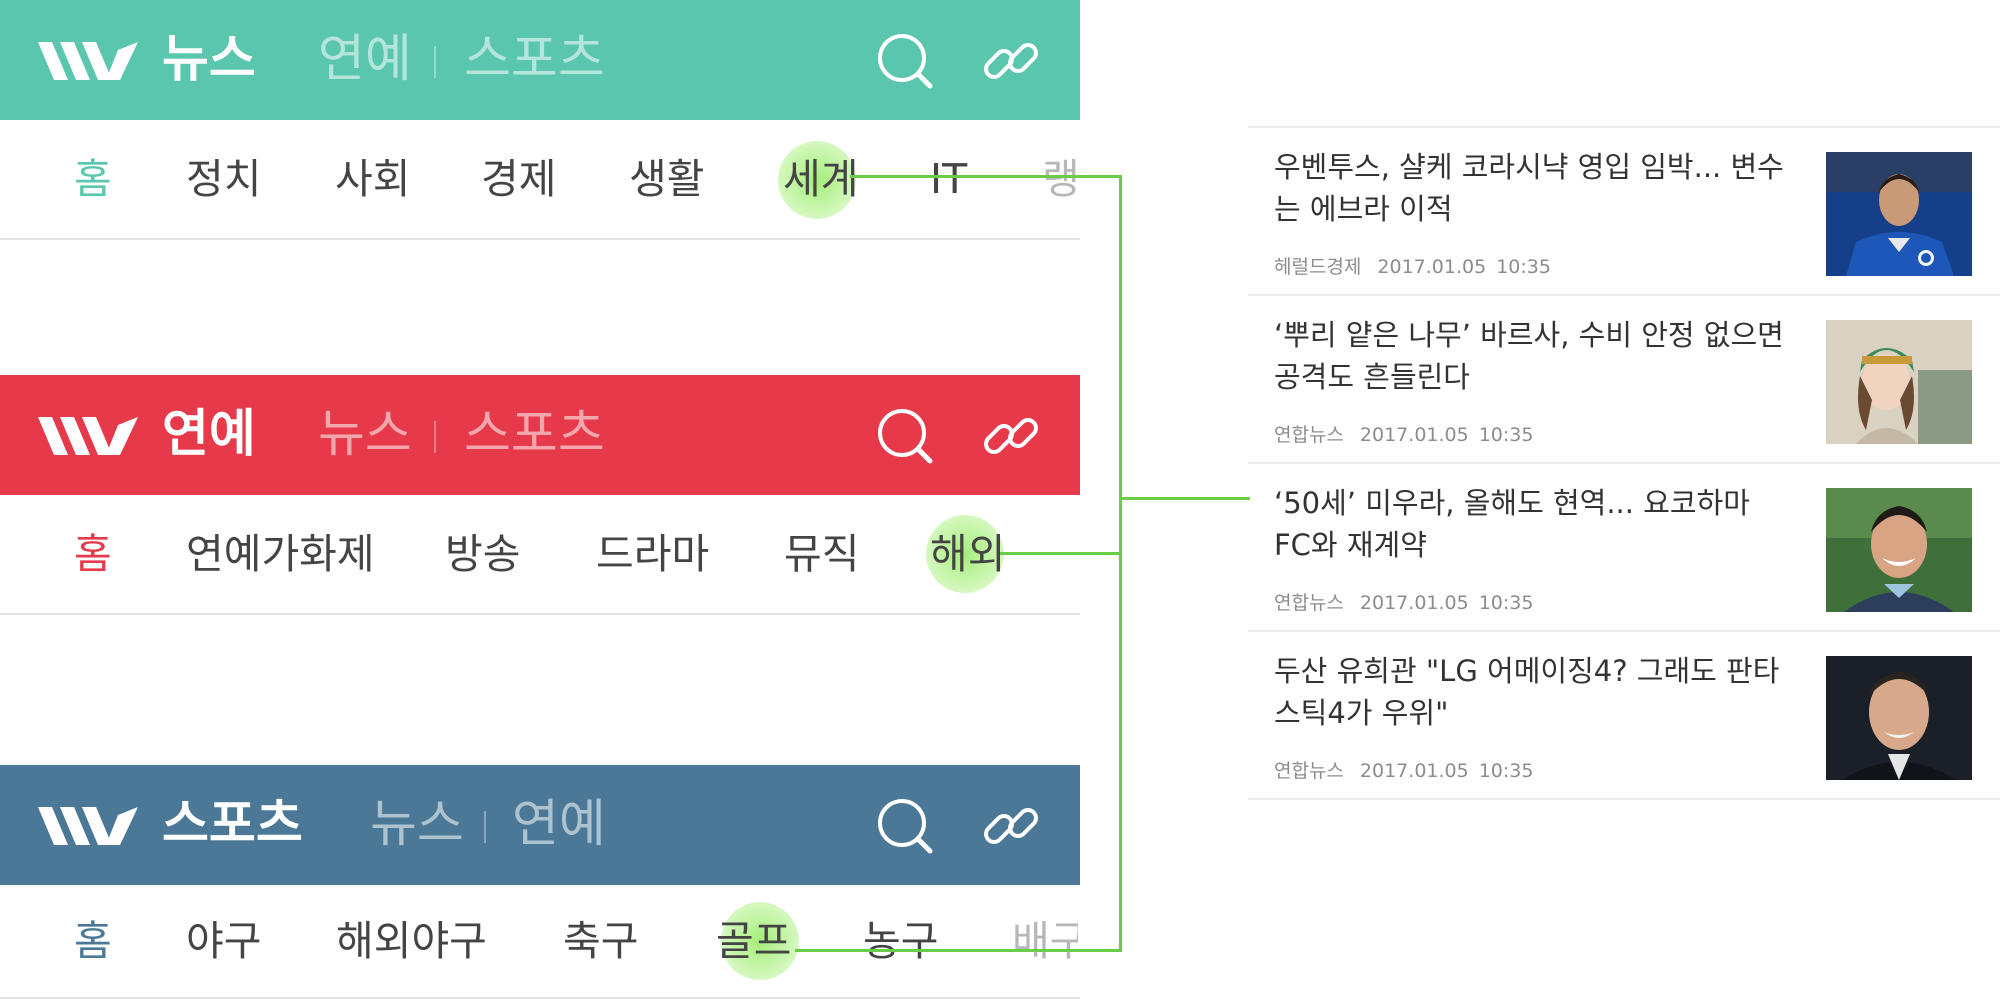 This screenshot has width=2000, height=1000. I want to click on entertainment-section-panel: 연예 뉴스 스포츠 홈 연예가화제 방송 드라마 뮤직 해외, so click(540, 495).